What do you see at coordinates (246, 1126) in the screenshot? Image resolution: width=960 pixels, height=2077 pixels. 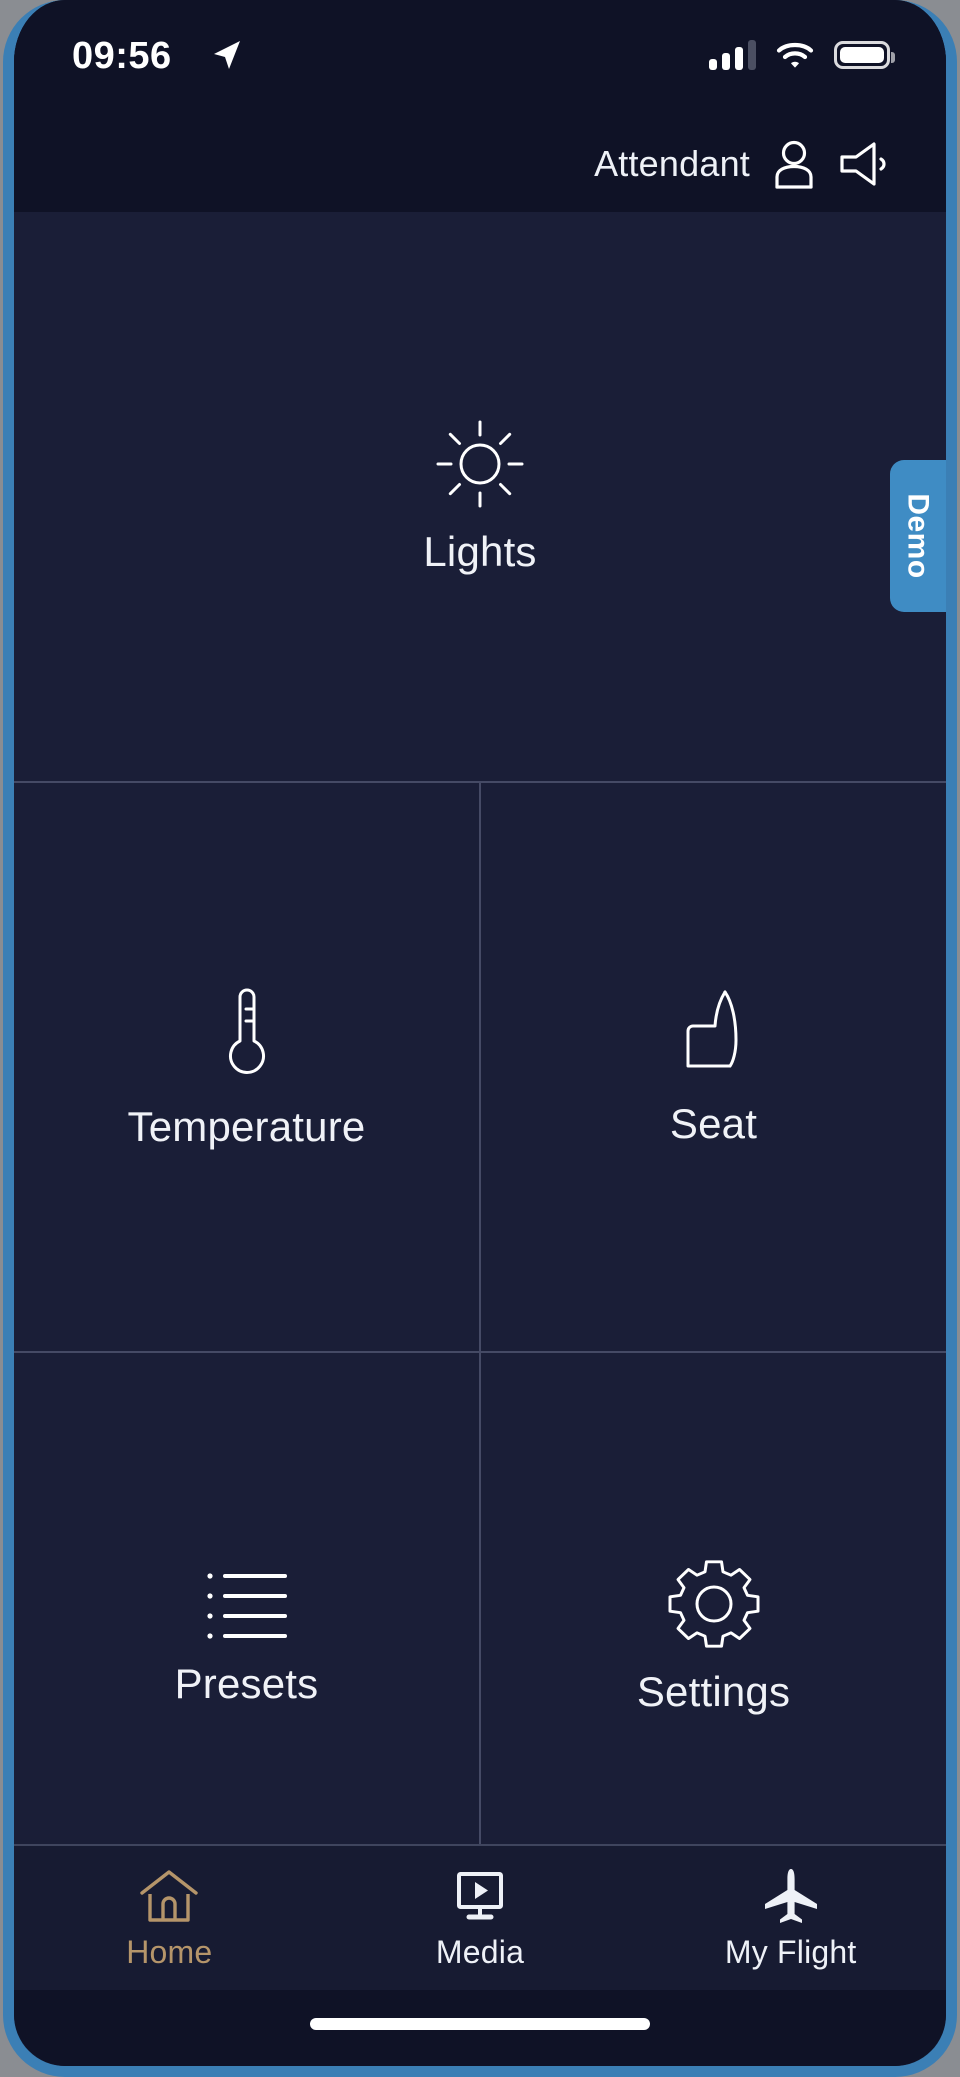 I see `tile-label-temperature: Temperature` at bounding box center [246, 1126].